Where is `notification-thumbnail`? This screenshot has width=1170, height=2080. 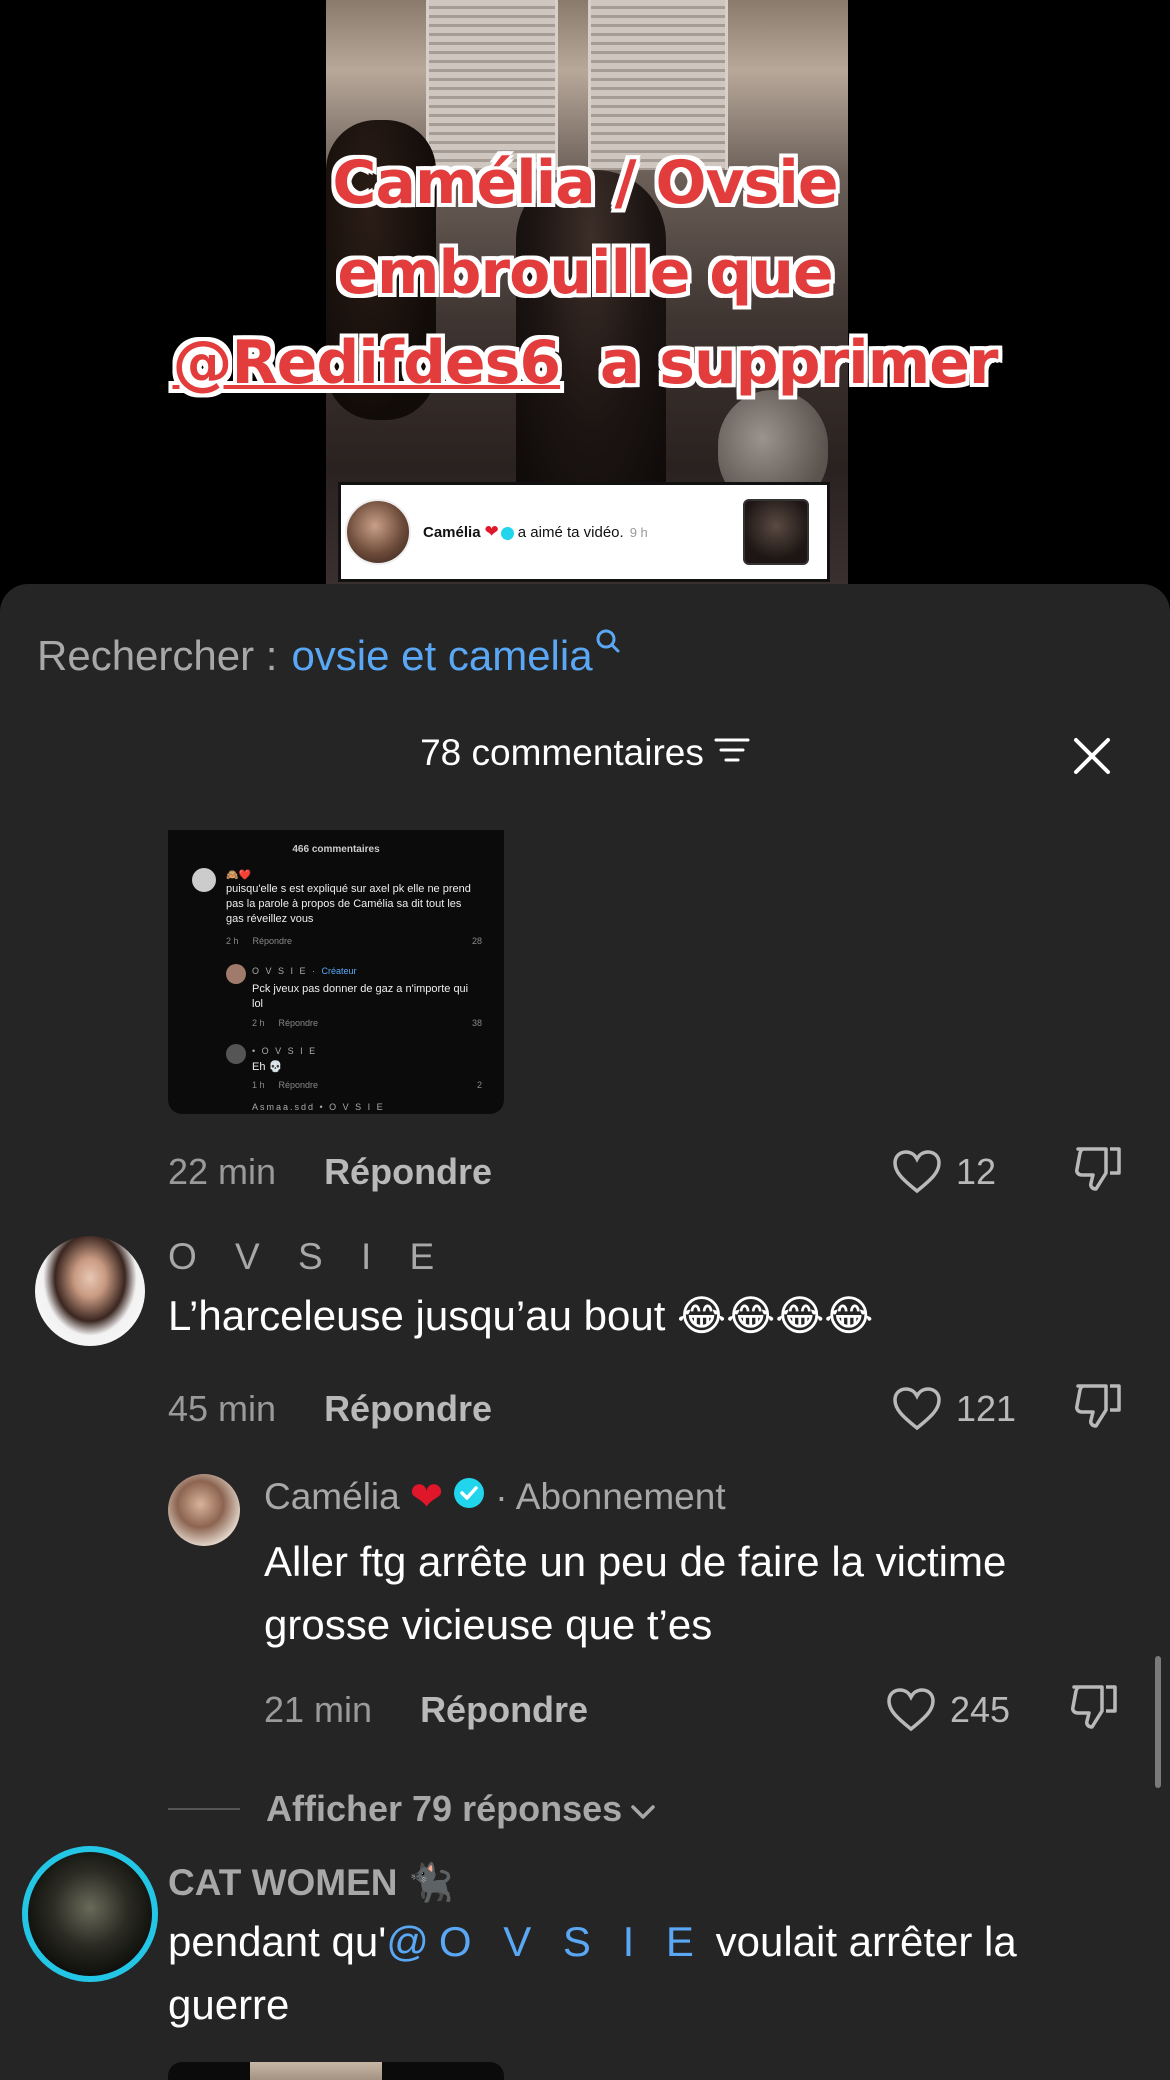 notification-thumbnail is located at coordinates (776, 532).